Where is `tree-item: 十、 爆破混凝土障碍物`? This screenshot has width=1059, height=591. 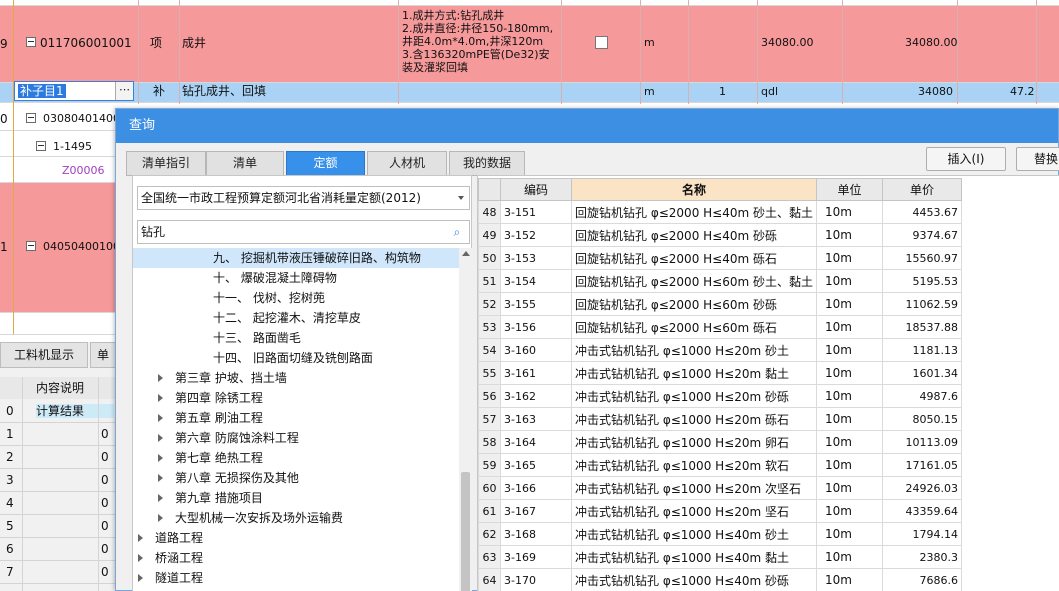 tree-item: 十、 爆破混凝土障碍物 is located at coordinates (296, 278).